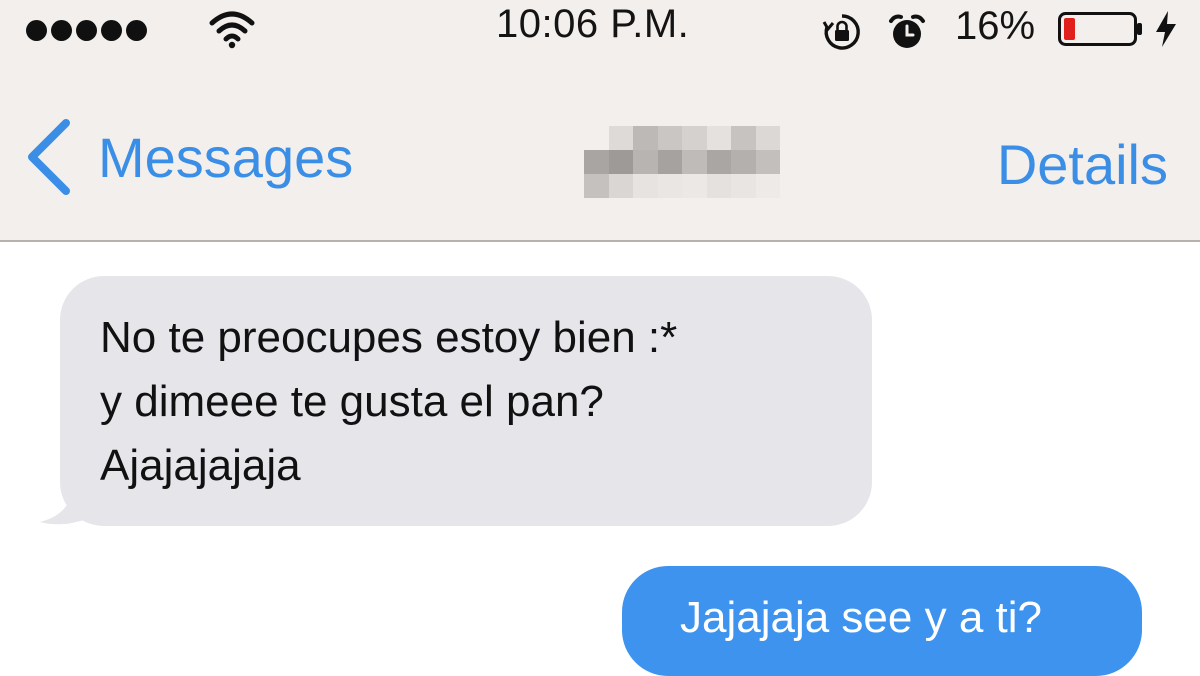 This screenshot has height=676, width=1200. I want to click on status-time: 10:06 P.M., so click(593, 24).